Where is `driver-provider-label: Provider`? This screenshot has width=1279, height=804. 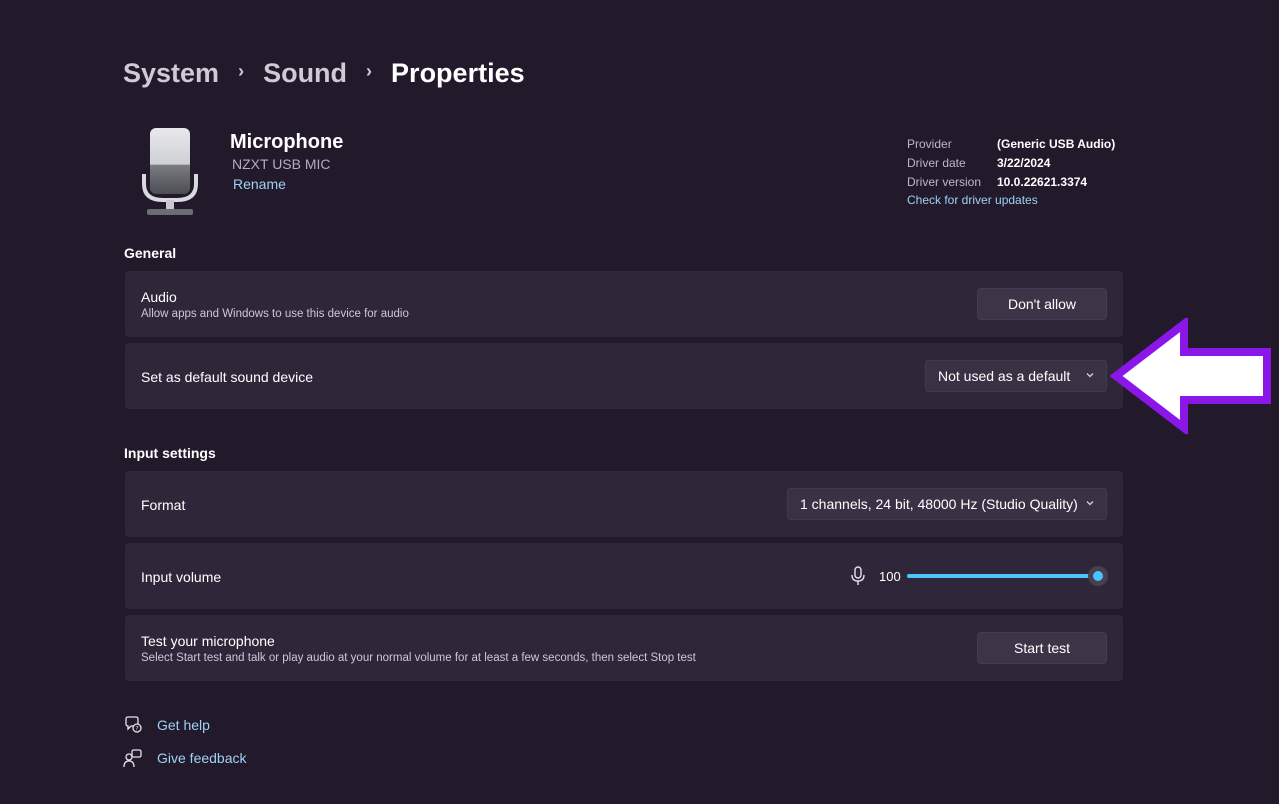 driver-provider-label: Provider is located at coordinates (929, 143).